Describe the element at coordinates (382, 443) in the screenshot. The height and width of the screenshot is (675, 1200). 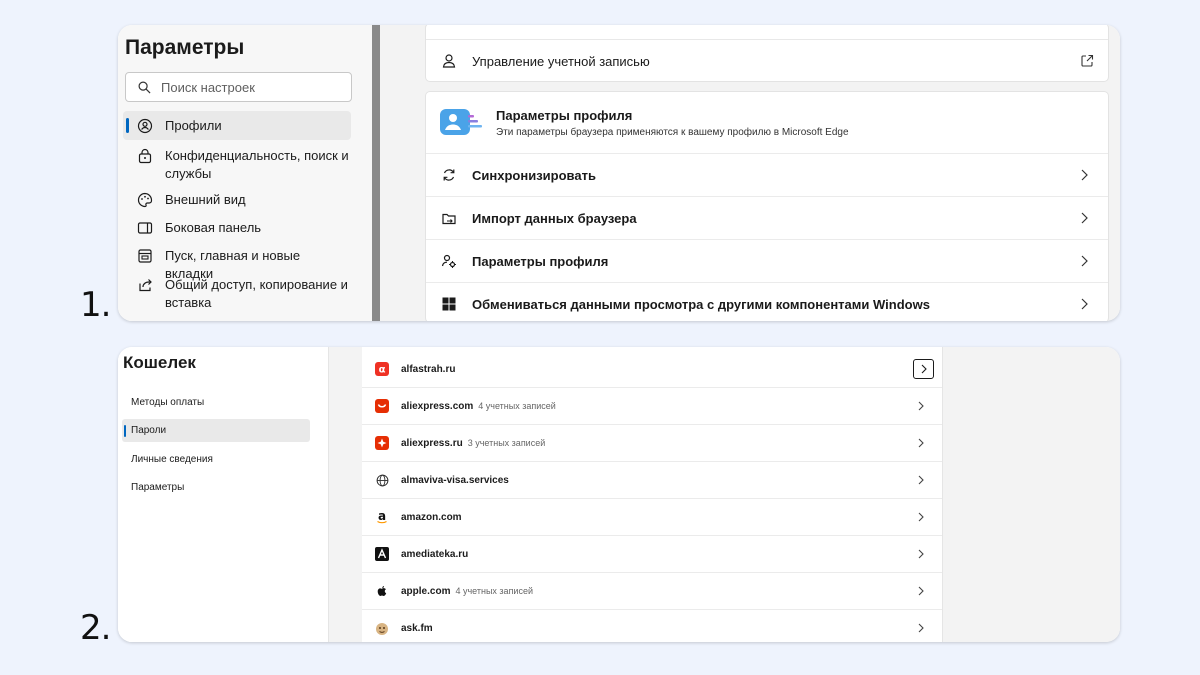
I see `aliexpress-ru-icon` at that location.